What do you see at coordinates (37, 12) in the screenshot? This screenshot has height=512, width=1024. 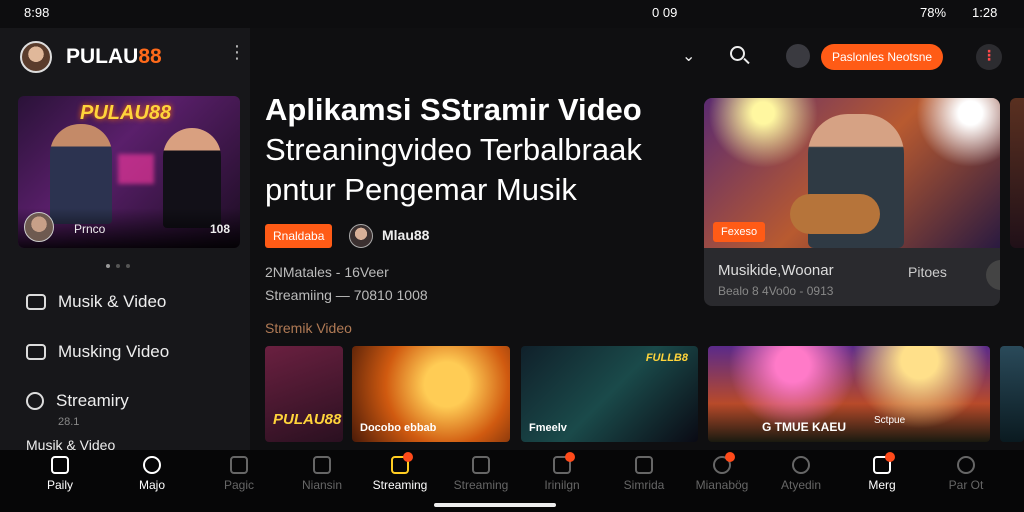 I see `status-left-time: 8:98` at bounding box center [37, 12].